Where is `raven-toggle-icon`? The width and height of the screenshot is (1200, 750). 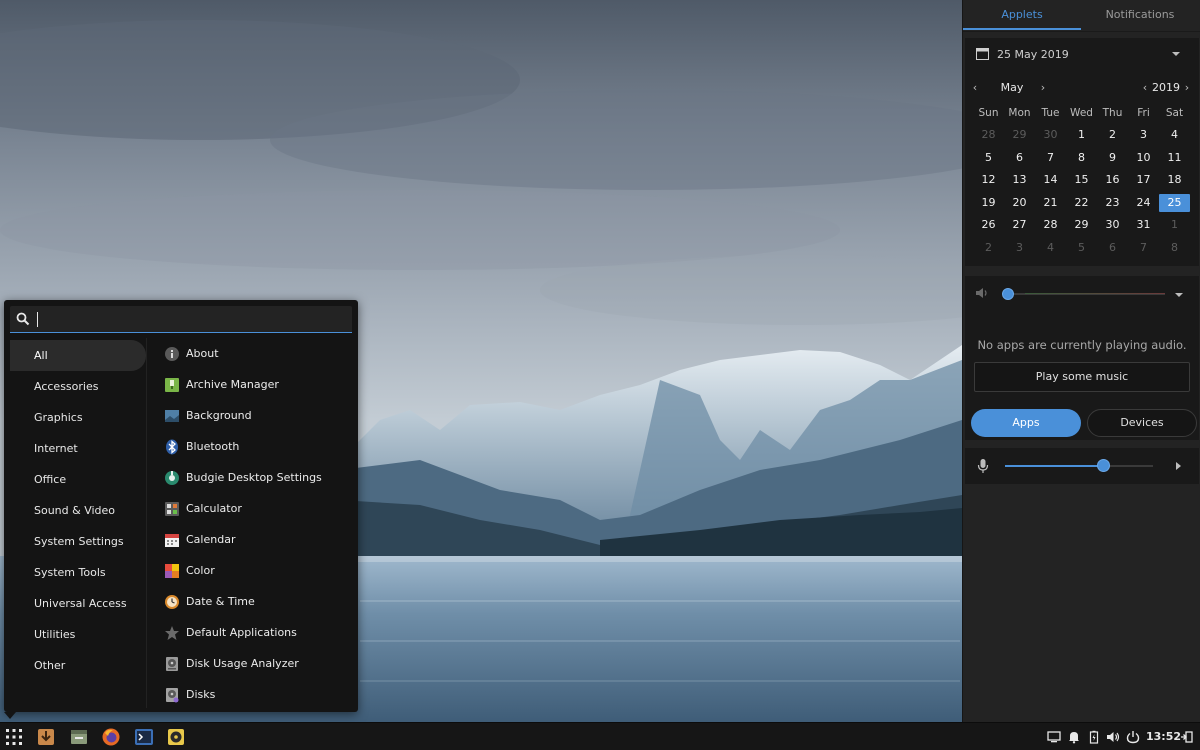 raven-toggle-icon is located at coordinates (1187, 737).